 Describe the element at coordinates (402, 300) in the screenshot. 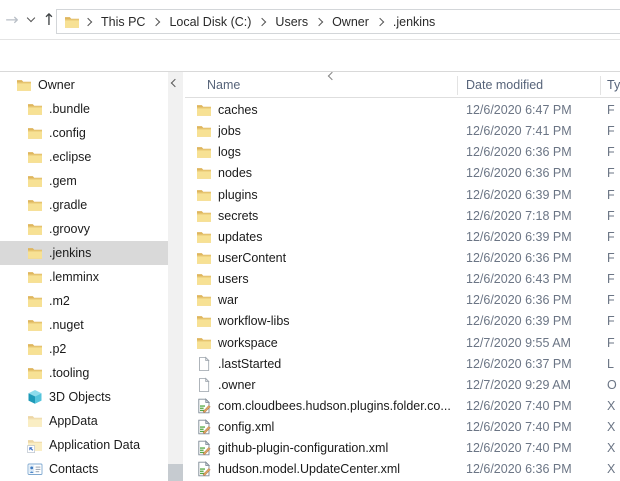

I see `file-row-war: war 12/6/2020 6:36 PM F` at that location.